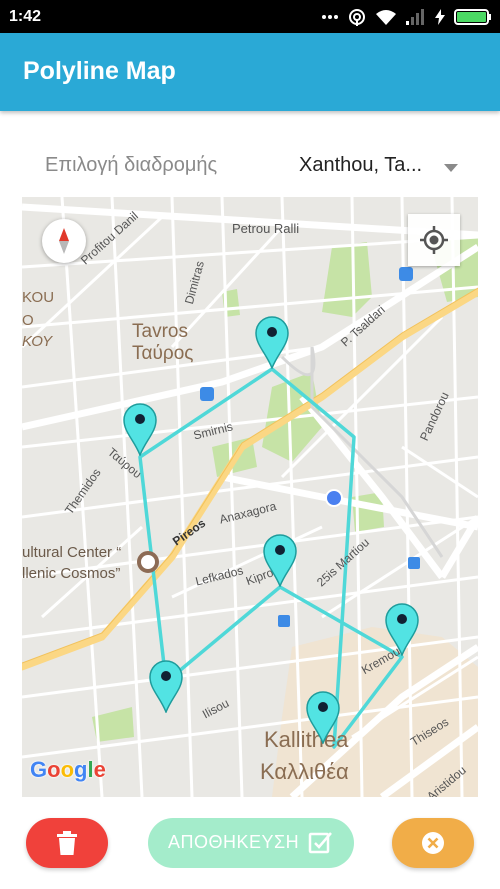  I want to click on save-button: ΑΠΟΘΗΚΕΥΣΗ, so click(251, 843).